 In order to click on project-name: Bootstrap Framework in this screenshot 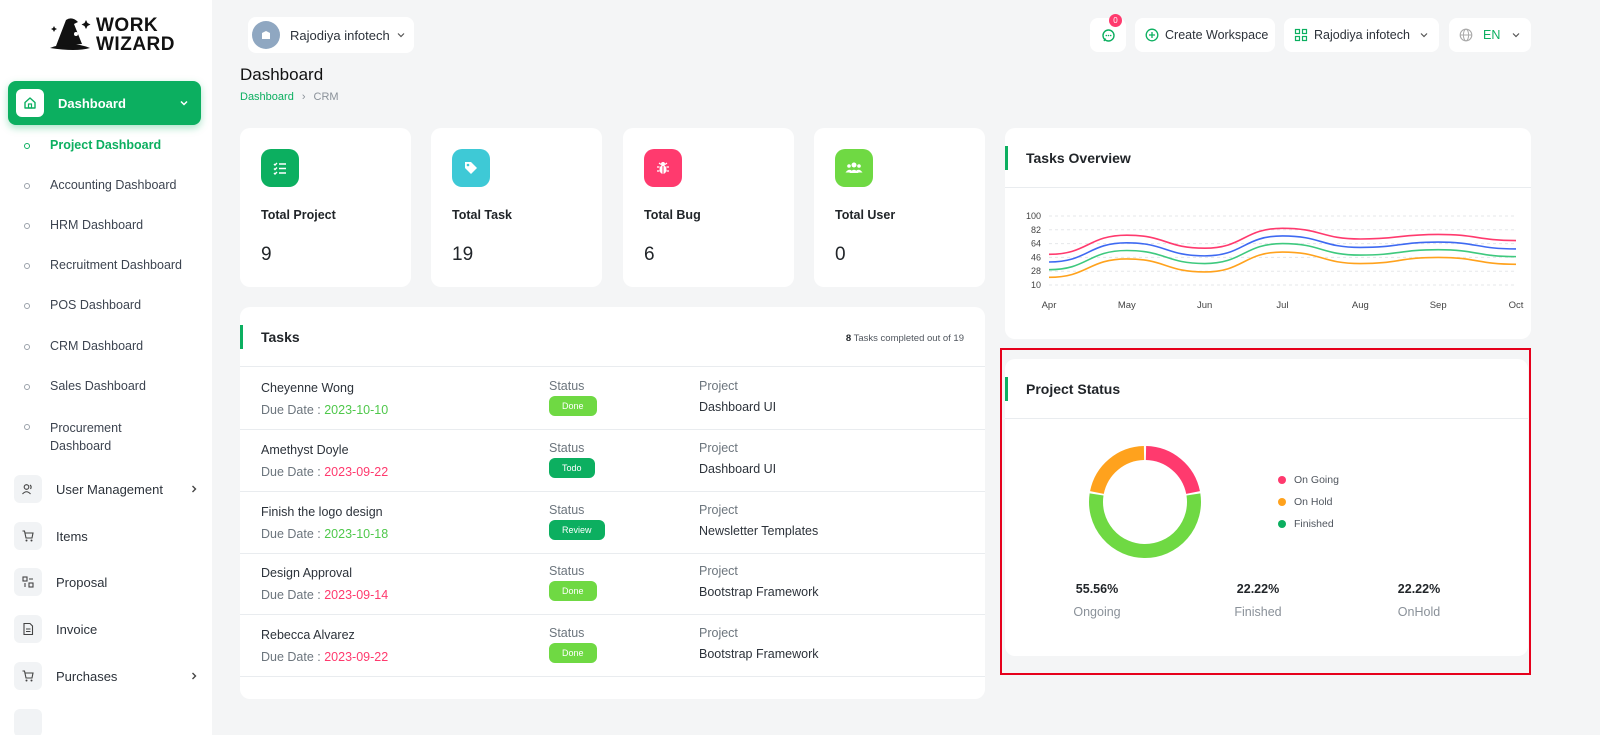, I will do `click(759, 592)`.